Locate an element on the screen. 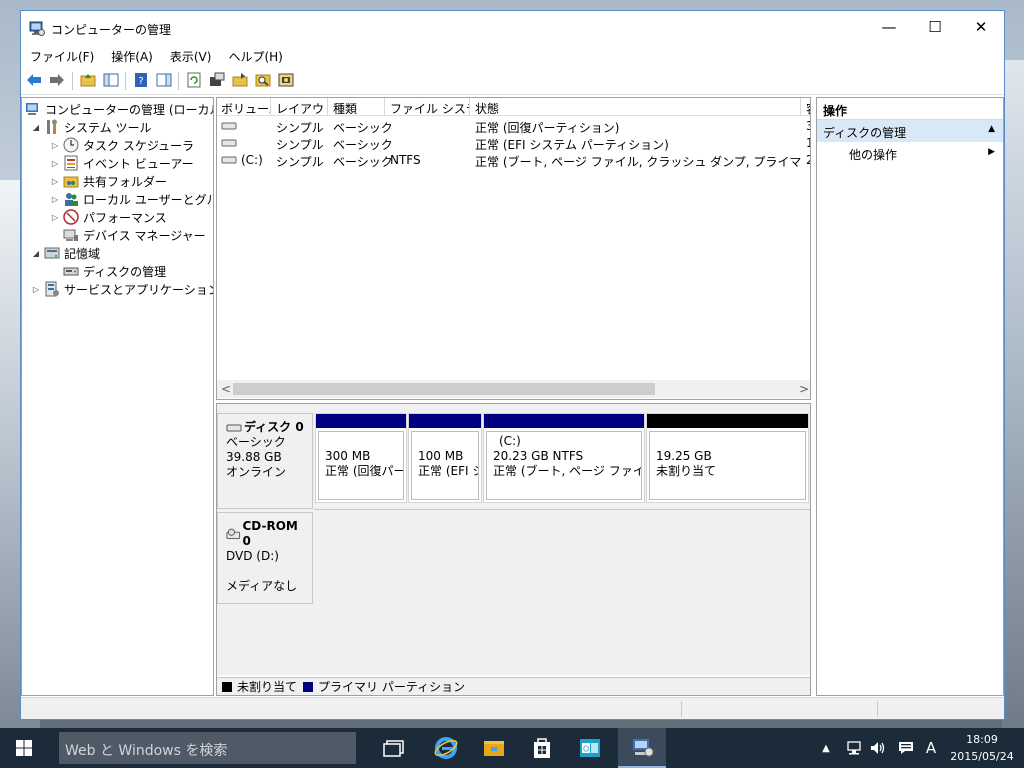 The height and width of the screenshot is (768, 1024). tree-item-label: 共有フォルダー is located at coordinates (125, 181).